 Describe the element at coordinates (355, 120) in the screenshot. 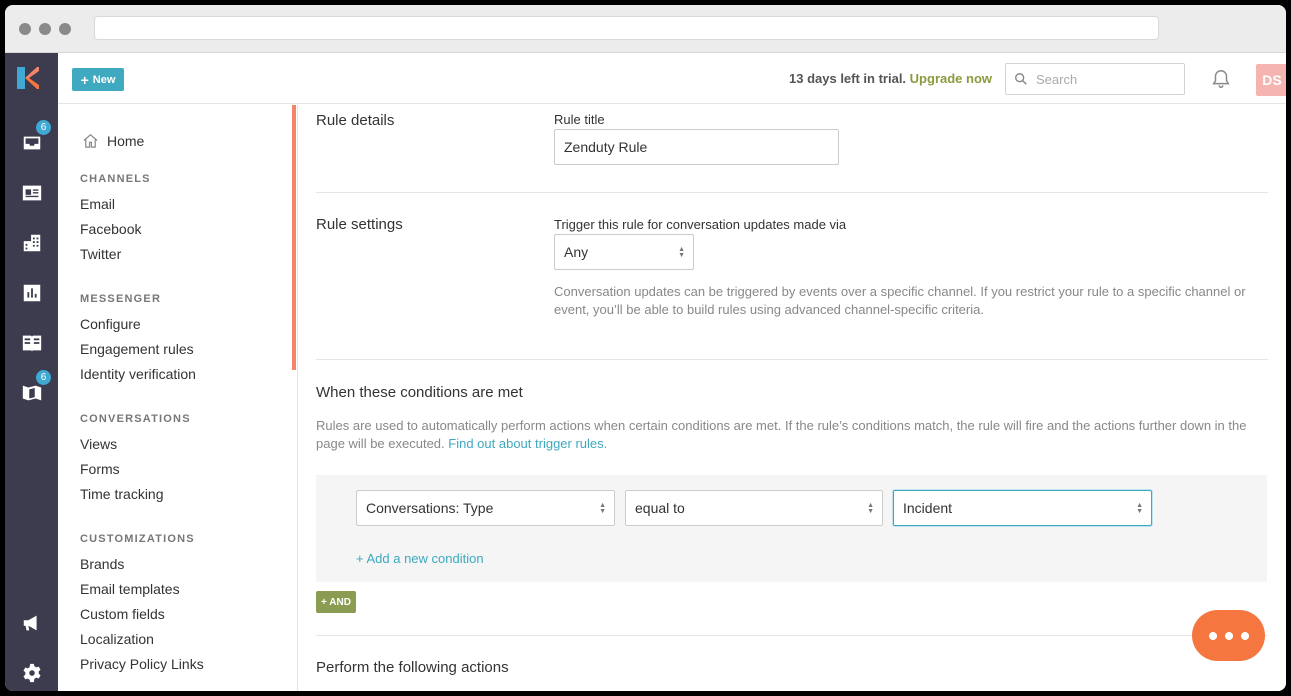

I see `rule-details-title: Rule details` at that location.